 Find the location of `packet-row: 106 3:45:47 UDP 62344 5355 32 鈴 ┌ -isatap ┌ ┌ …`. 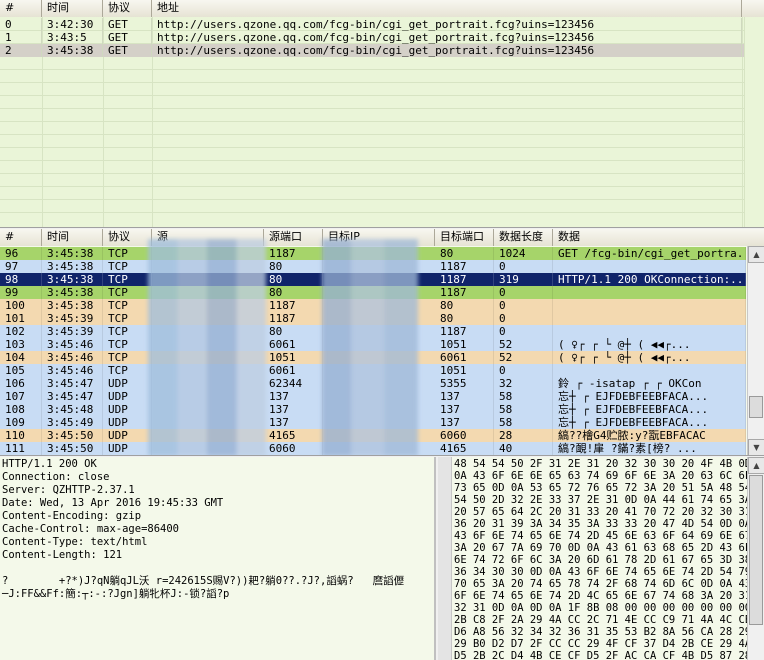

packet-row: 106 3:45:47 UDP 62344 5355 32 鈴 ┌ -isatap ┌ ┌ … is located at coordinates (373, 383).